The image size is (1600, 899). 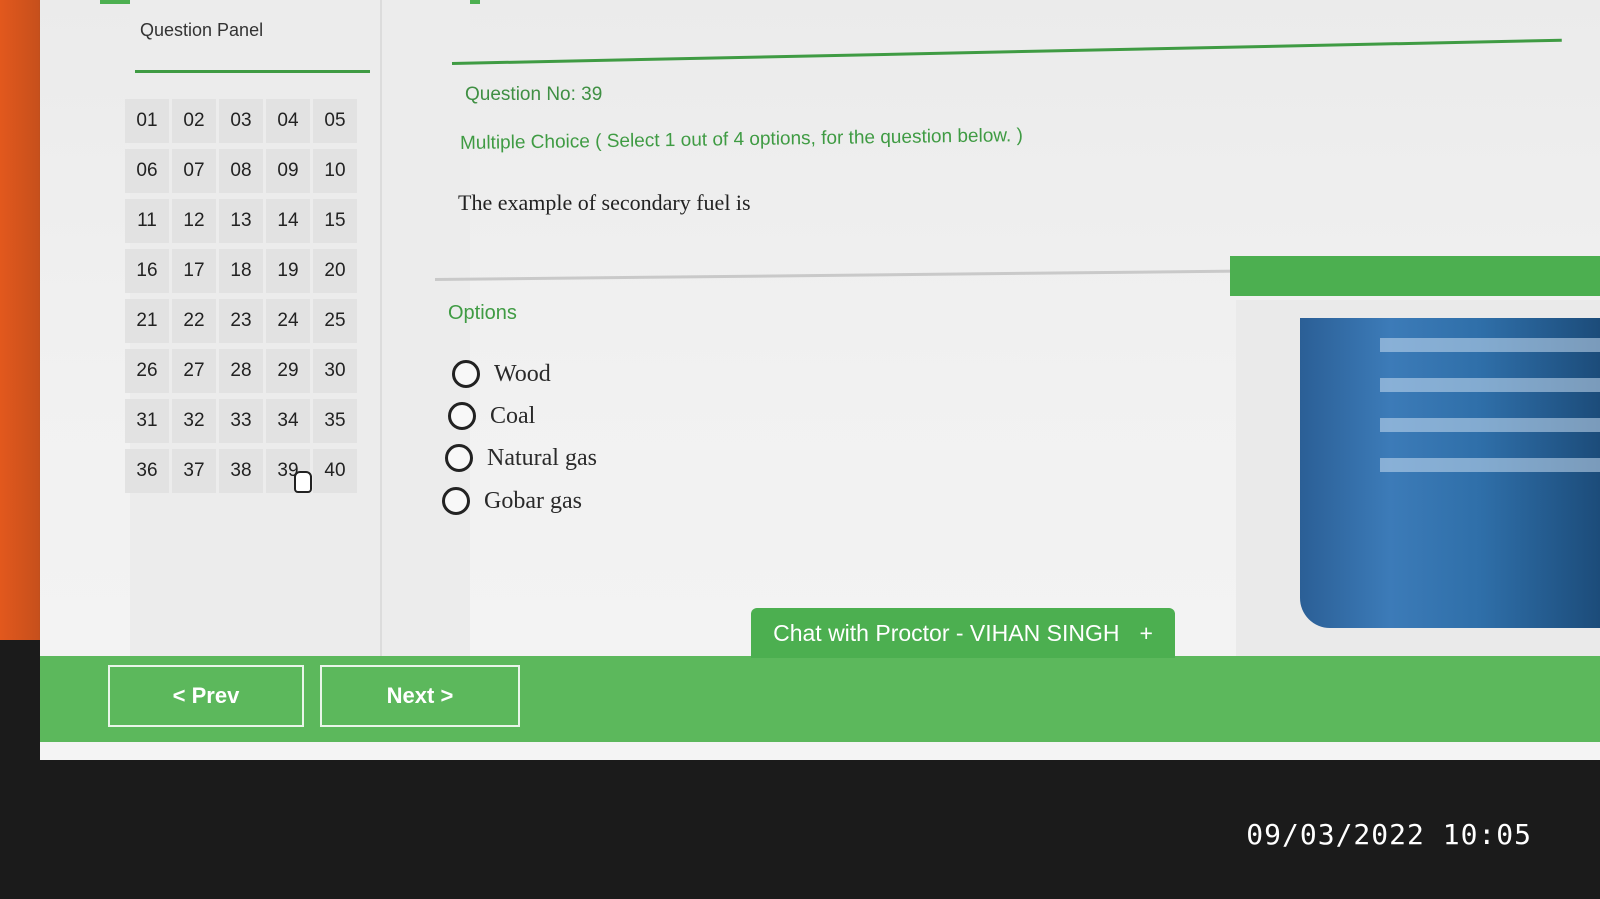 I want to click on question-number-02: 02, so click(x=194, y=121).